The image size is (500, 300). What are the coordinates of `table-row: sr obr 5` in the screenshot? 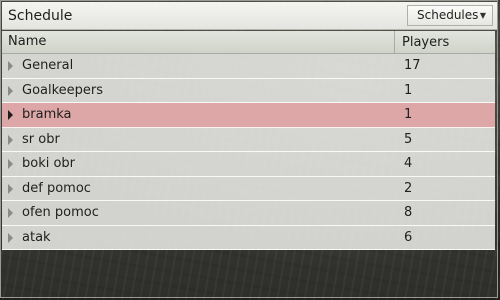 It's located at (248, 139).